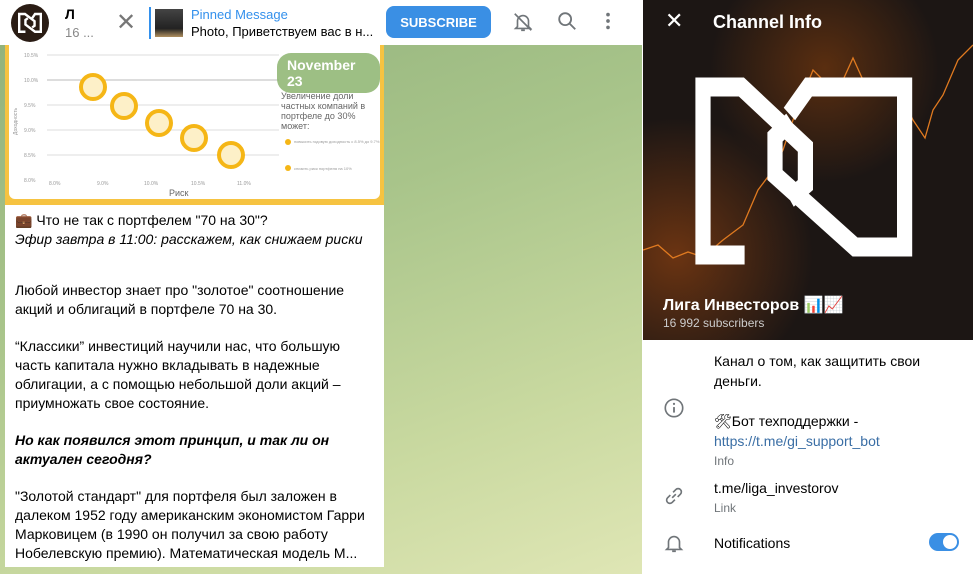  I want to click on subscriber-count: 16 992 subscribers, so click(714, 323).